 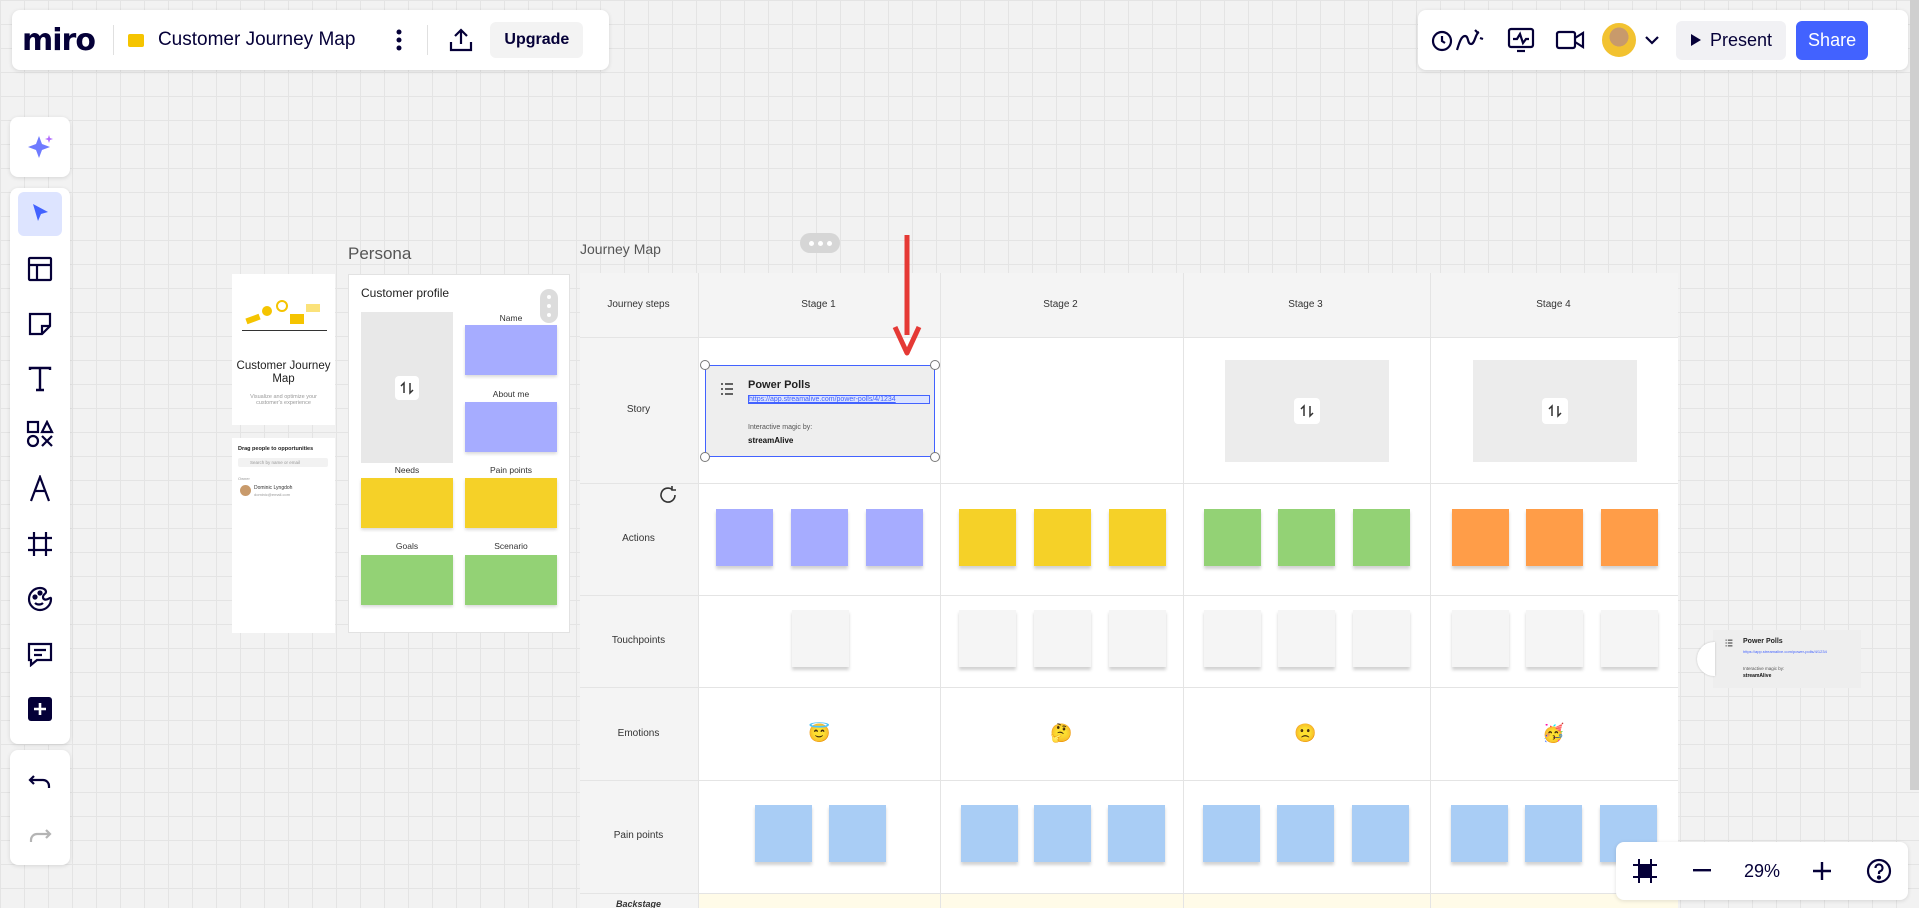 What do you see at coordinates (407, 580) in the screenshot?
I see `sticky-goals` at bounding box center [407, 580].